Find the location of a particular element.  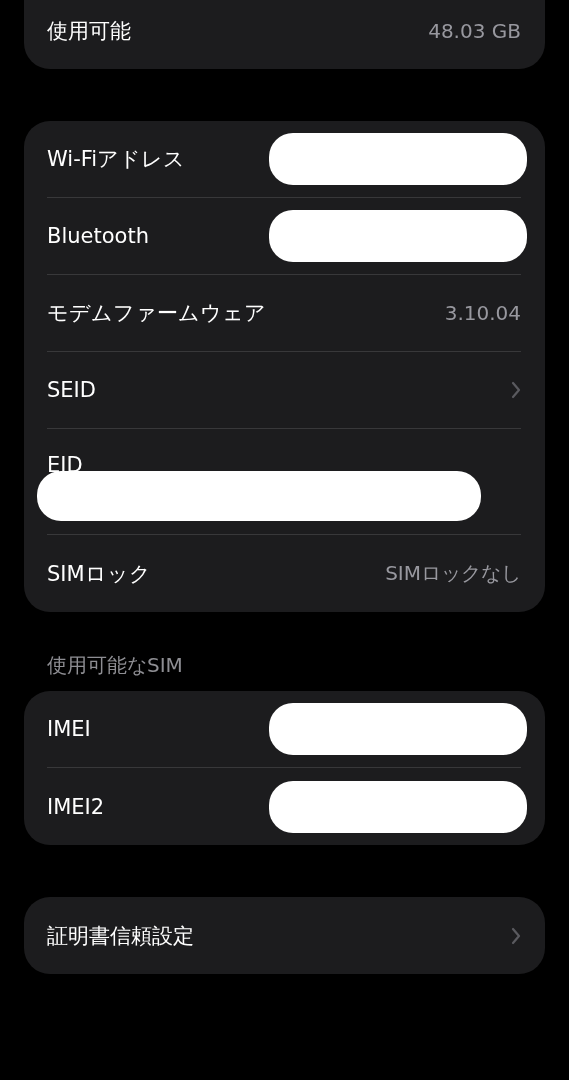

row-label: 使用可能 is located at coordinates (89, 31).